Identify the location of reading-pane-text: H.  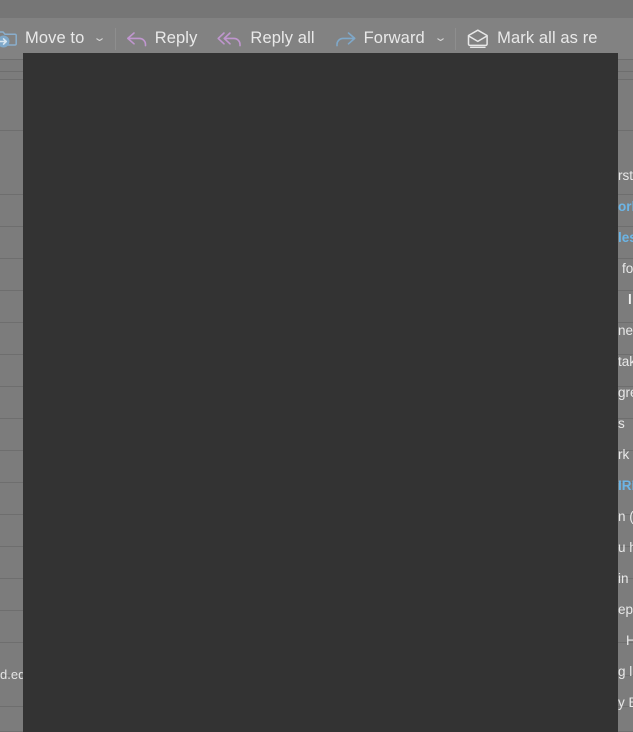
(629, 640).